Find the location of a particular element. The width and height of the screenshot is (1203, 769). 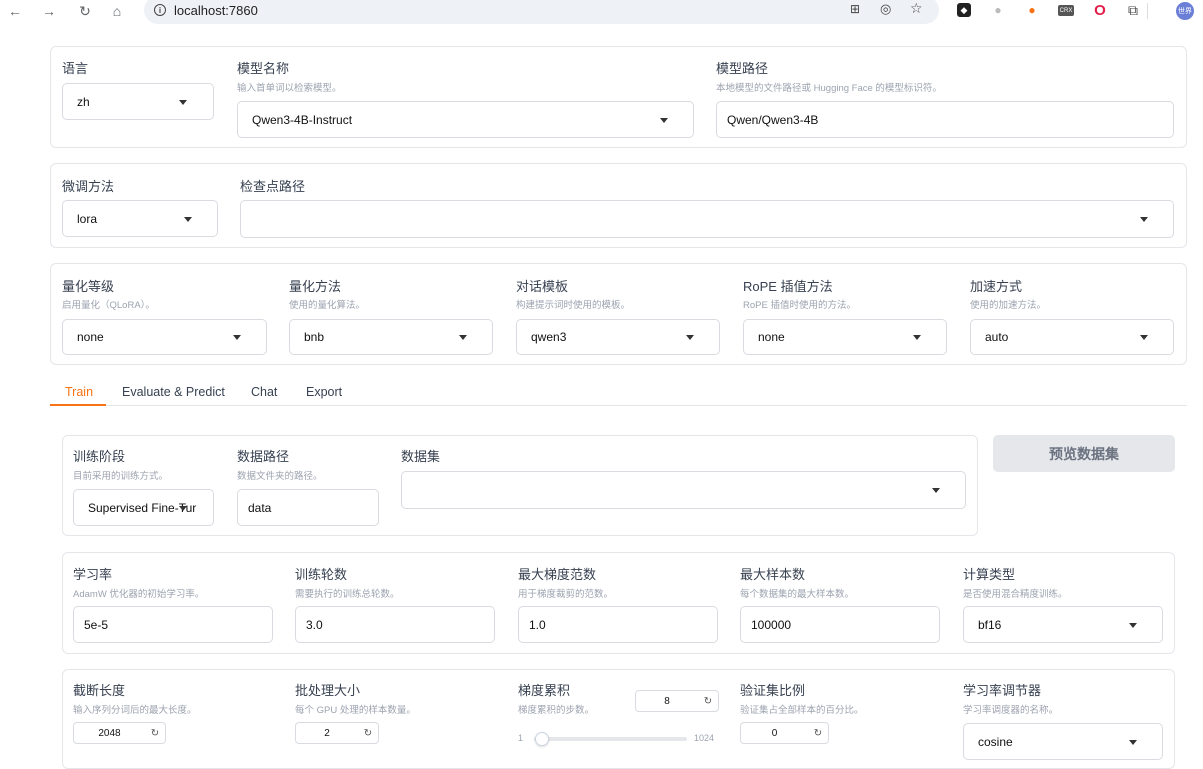

template-info: 构建提示词时使用的模板。 is located at coordinates (573, 305).